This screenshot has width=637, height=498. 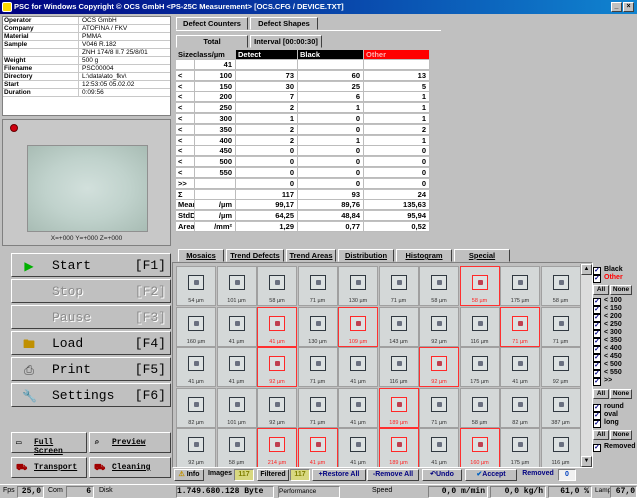 What do you see at coordinates (597, 279) in the screenshot?
I see `filter-other-checkbox: ✓` at bounding box center [597, 279].